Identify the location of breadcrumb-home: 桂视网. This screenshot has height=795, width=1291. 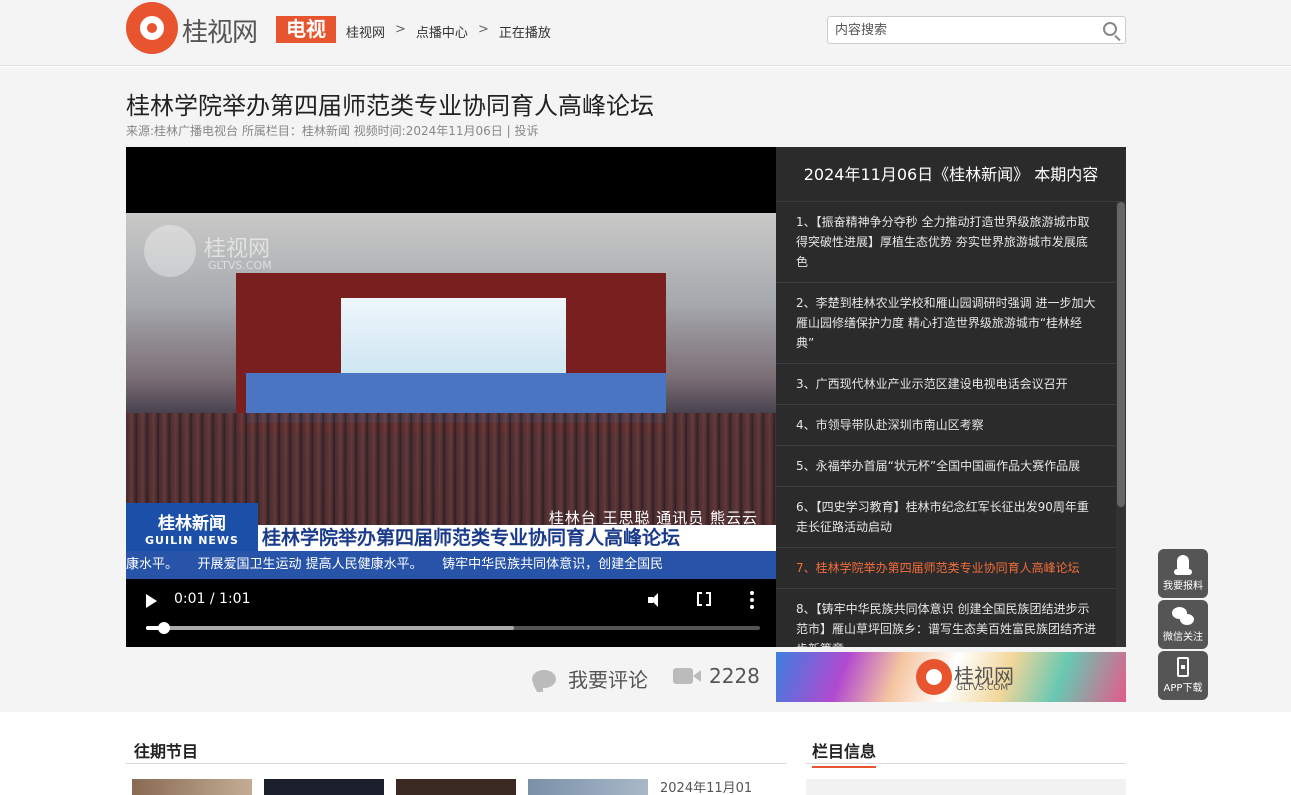
(365, 31).